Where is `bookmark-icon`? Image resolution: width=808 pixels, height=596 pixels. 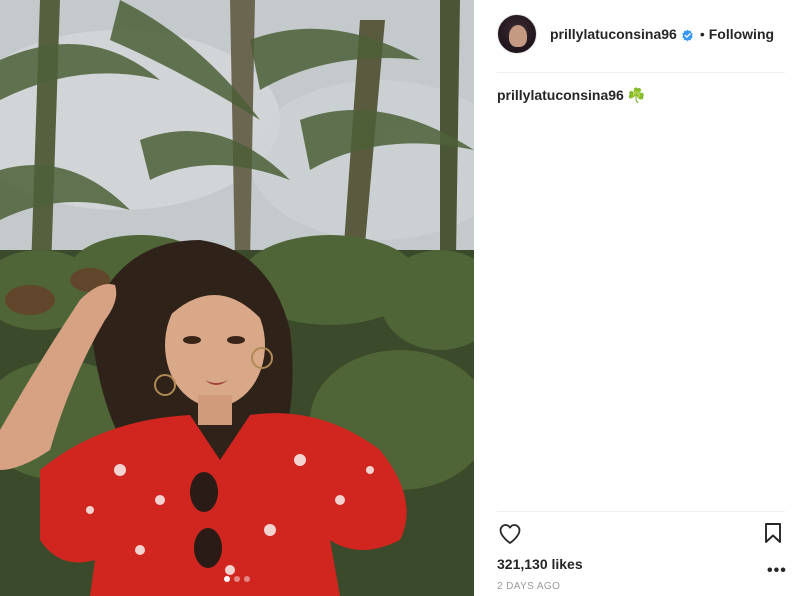 bookmark-icon is located at coordinates (773, 533).